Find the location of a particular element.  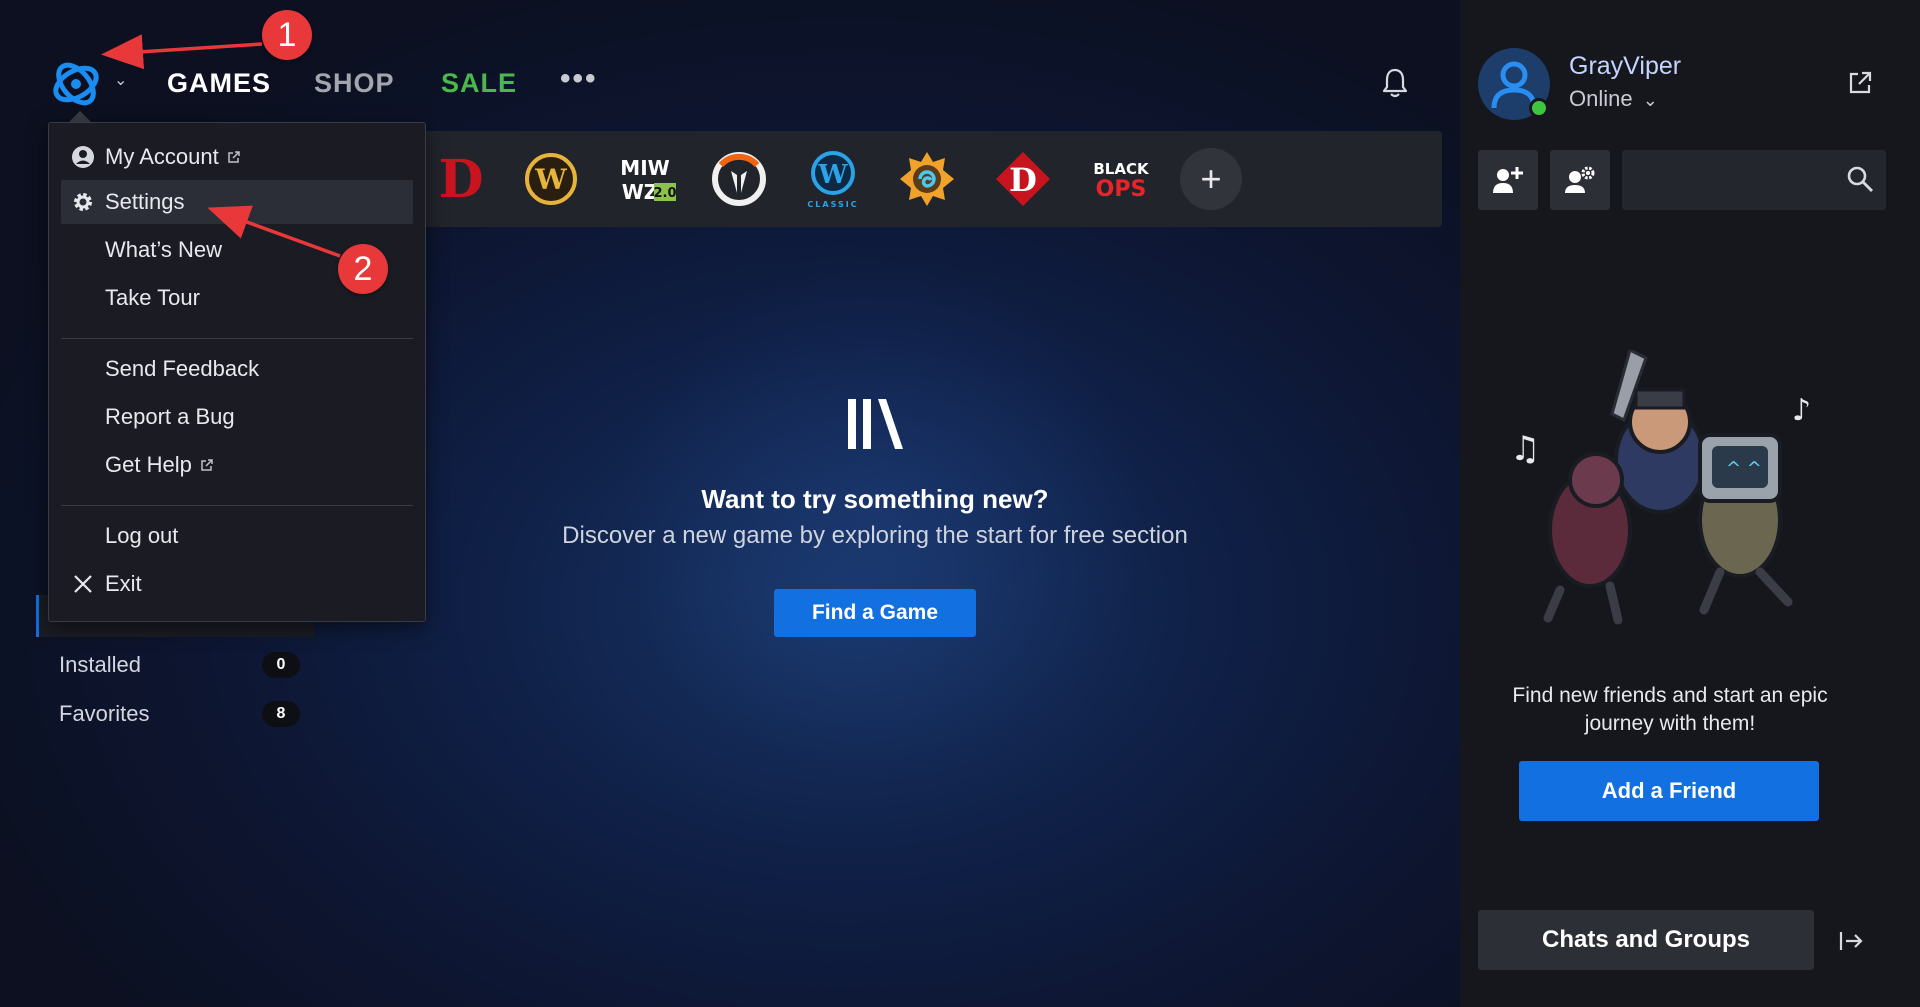

popout-icon is located at coordinates (1860, 83).